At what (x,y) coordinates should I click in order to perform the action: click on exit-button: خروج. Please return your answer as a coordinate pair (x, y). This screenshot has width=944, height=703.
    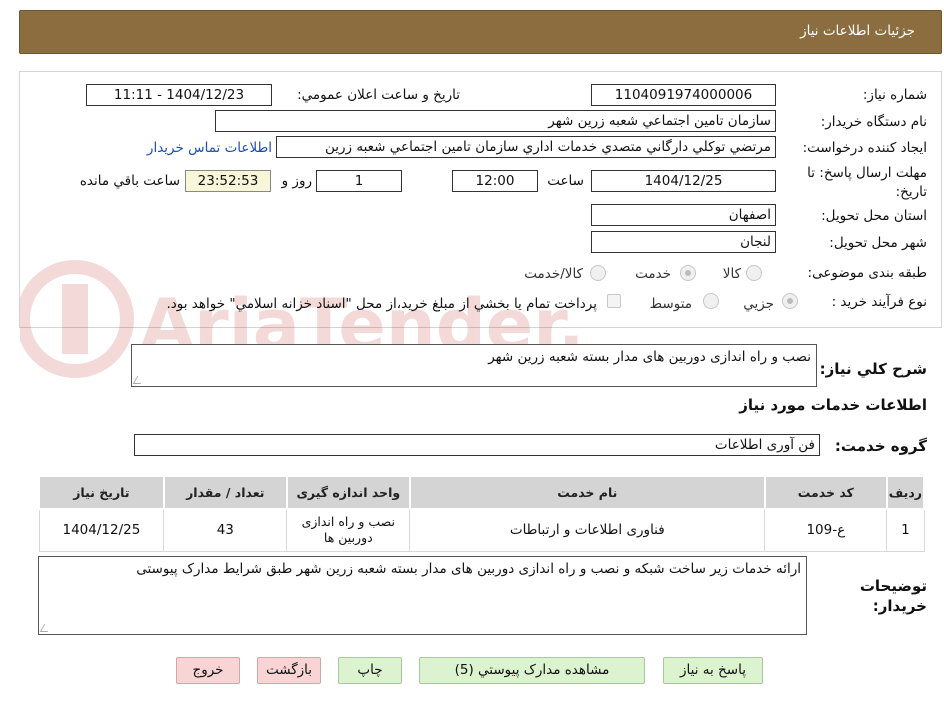
    Looking at the image, I should click on (208, 670).